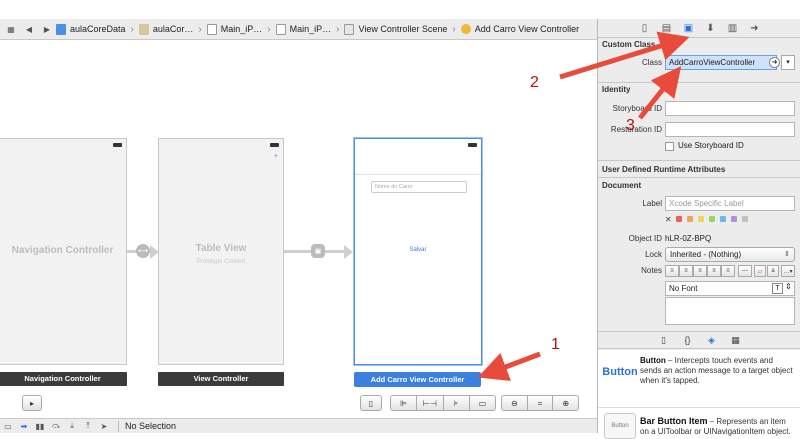 Image resolution: width=800 pixels, height=439 pixels. Describe the element at coordinates (349, 29) in the screenshot. I see `scene-icon` at that location.